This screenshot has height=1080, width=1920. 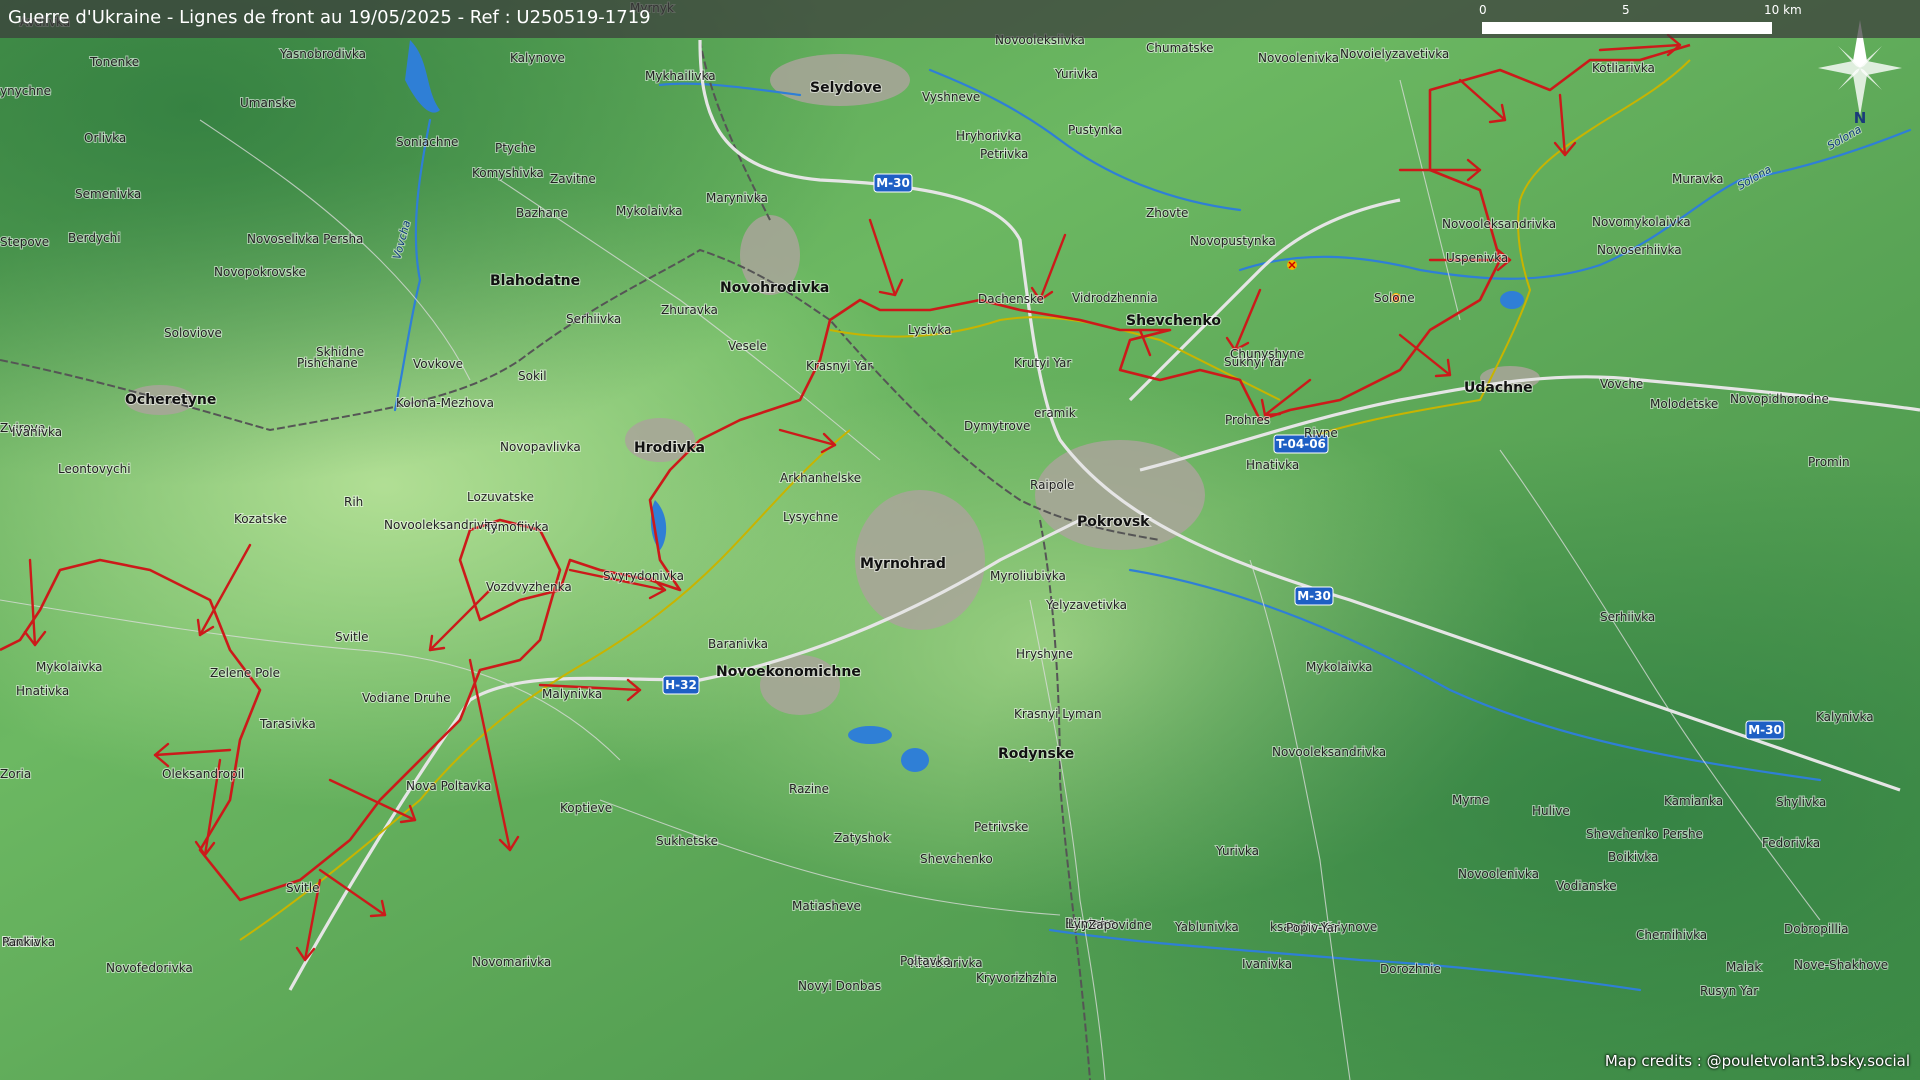 What do you see at coordinates (1167, 213) in the screenshot?
I see `place-label: Zhovte` at bounding box center [1167, 213].